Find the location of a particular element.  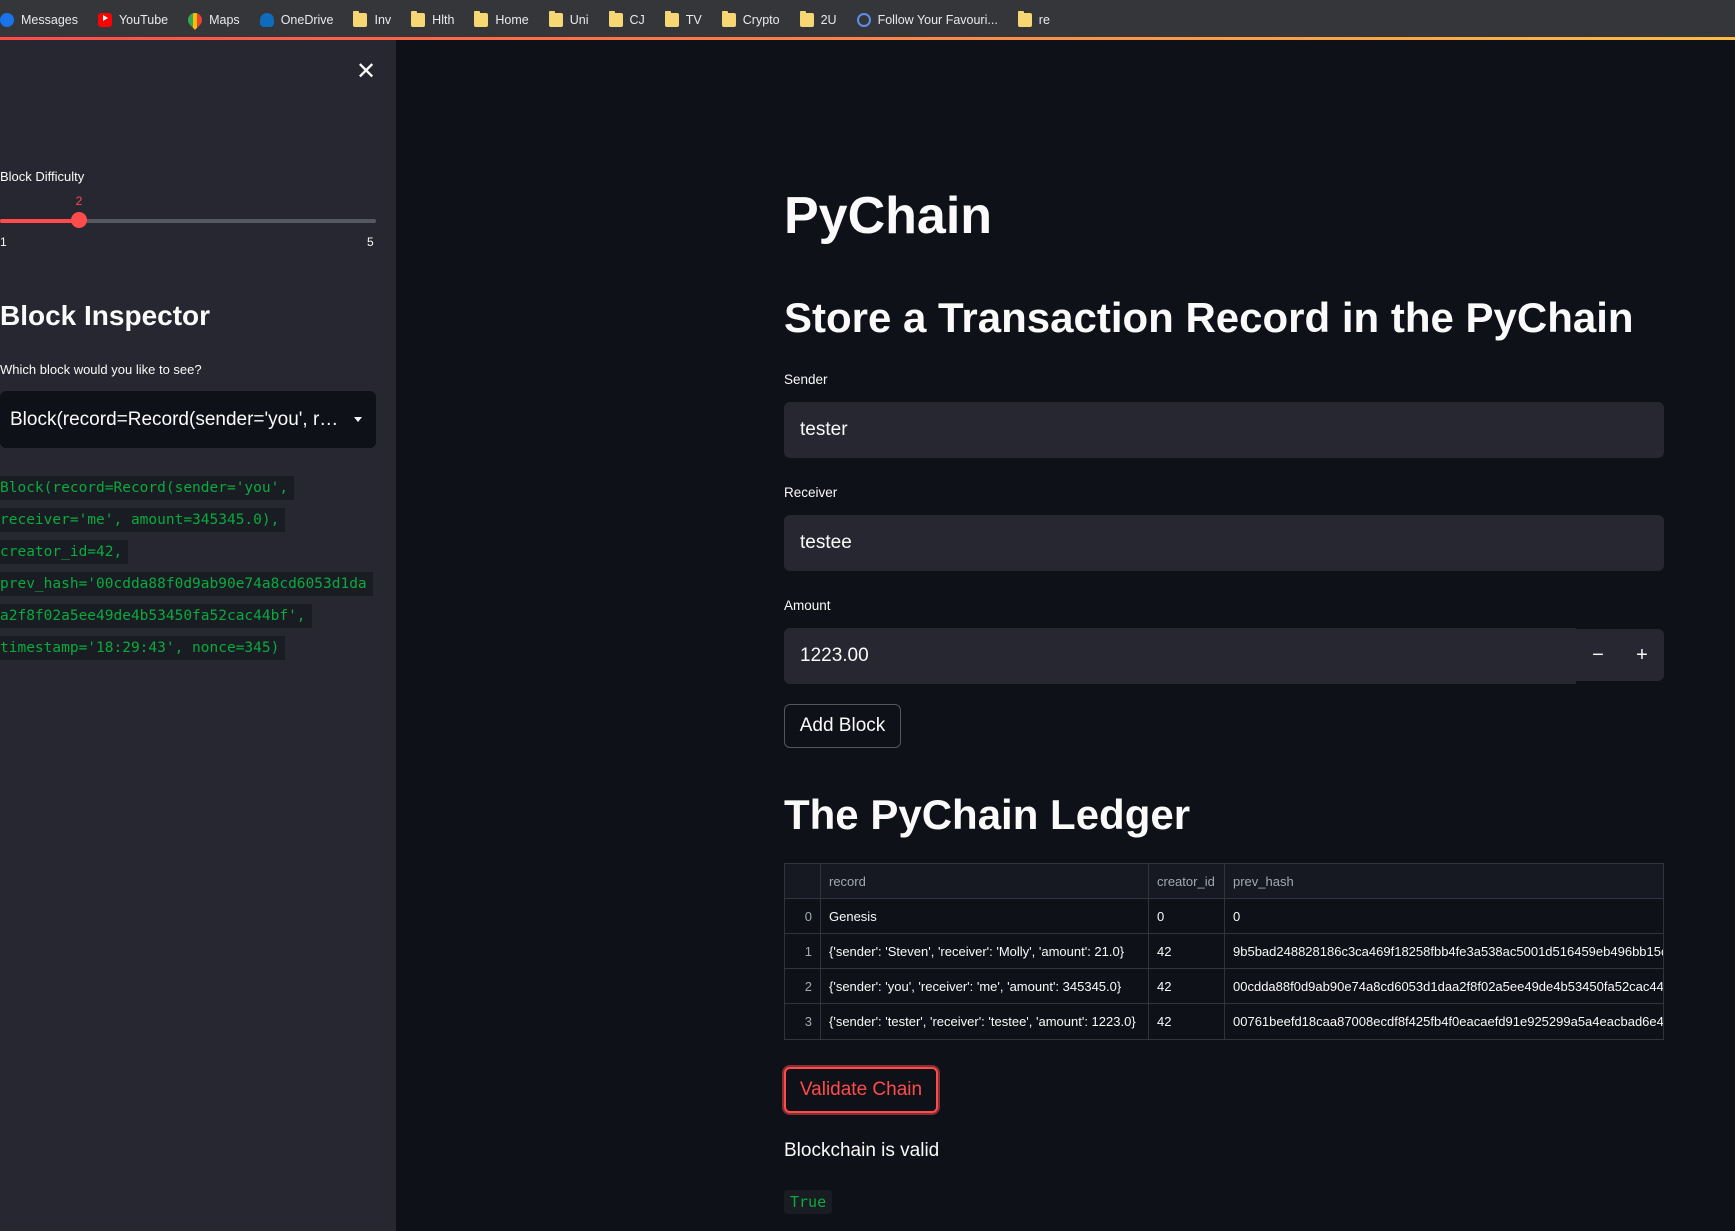

bookmark-label: OneDrive is located at coordinates (307, 20).